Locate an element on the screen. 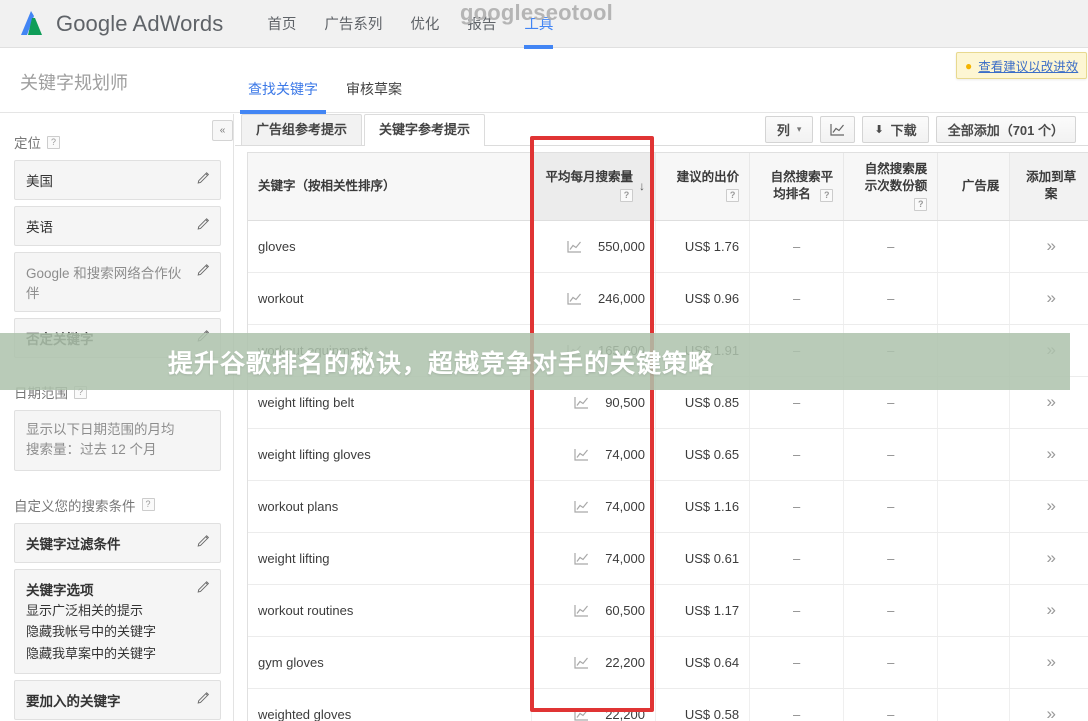 This screenshot has width=1088, height=721. help-icon-date-range: ? is located at coordinates (80, 392).